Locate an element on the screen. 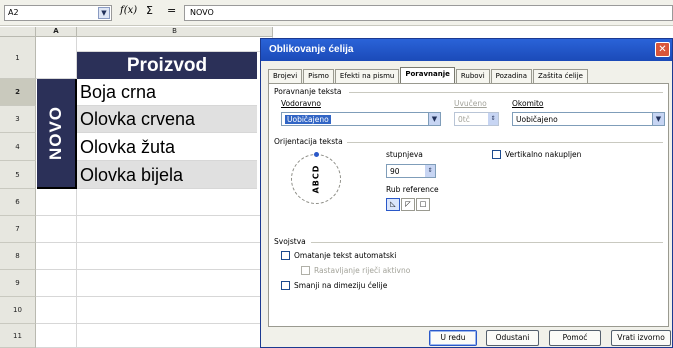  tab-cell-protection: Zaštita ćelije is located at coordinates (560, 76).